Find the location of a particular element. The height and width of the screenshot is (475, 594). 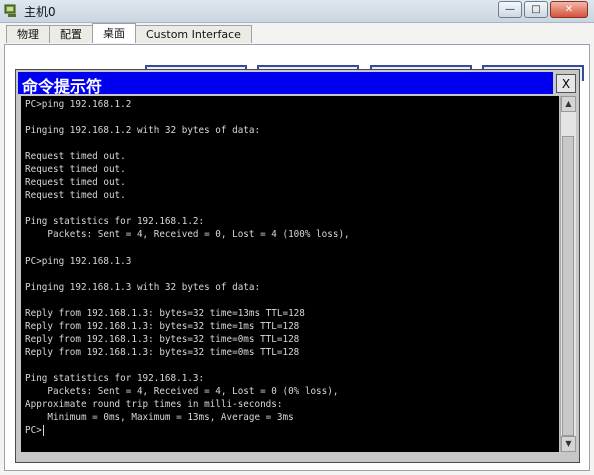

text-cursor is located at coordinates (43, 431).